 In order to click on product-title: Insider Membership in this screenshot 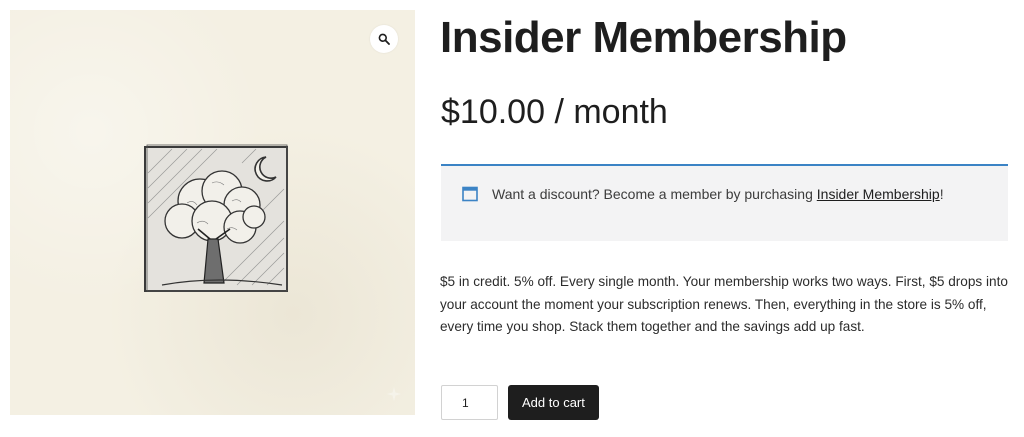, I will do `click(643, 37)`.